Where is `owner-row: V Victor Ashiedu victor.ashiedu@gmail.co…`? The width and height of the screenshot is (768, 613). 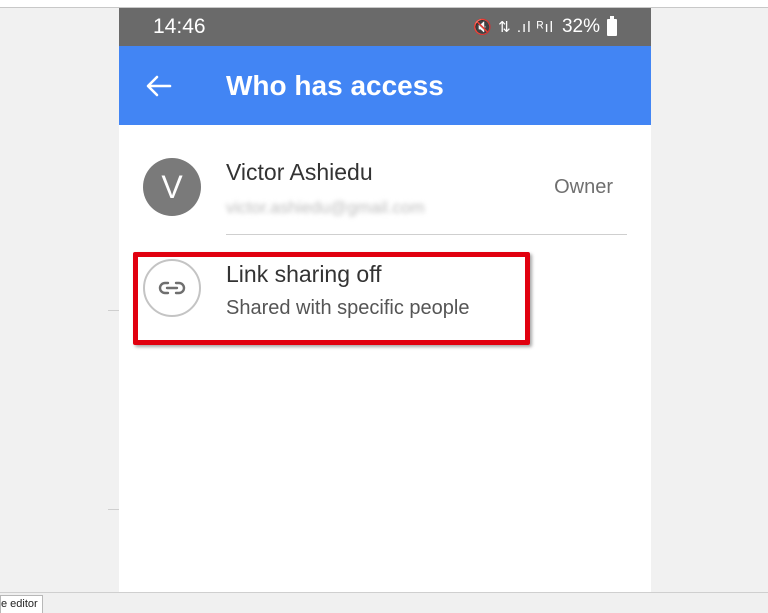
owner-row: V Victor Ashiedu victor.ashiedu@gmail.co… is located at coordinates (385, 180).